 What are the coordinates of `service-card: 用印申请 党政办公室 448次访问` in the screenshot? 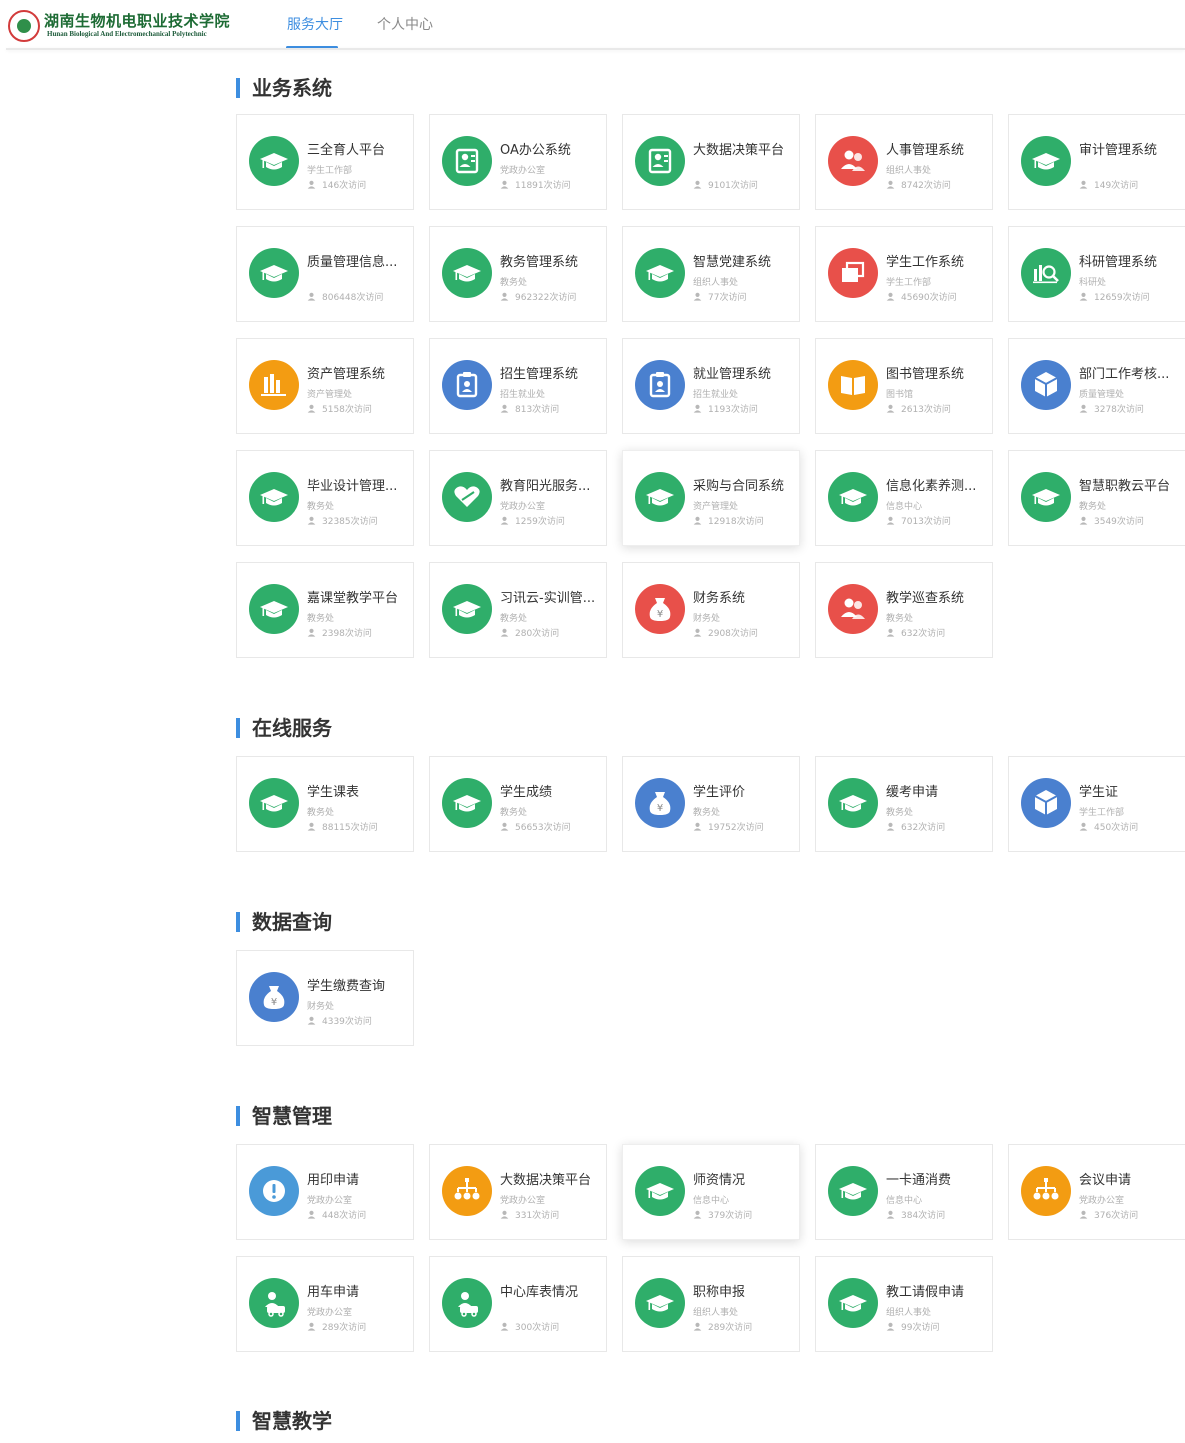 It's located at (325, 1192).